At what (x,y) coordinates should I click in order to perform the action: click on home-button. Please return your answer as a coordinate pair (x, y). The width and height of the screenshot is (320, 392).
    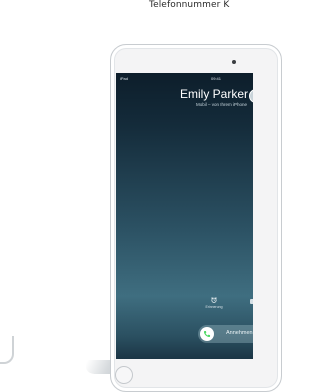
    Looking at the image, I should click on (124, 375).